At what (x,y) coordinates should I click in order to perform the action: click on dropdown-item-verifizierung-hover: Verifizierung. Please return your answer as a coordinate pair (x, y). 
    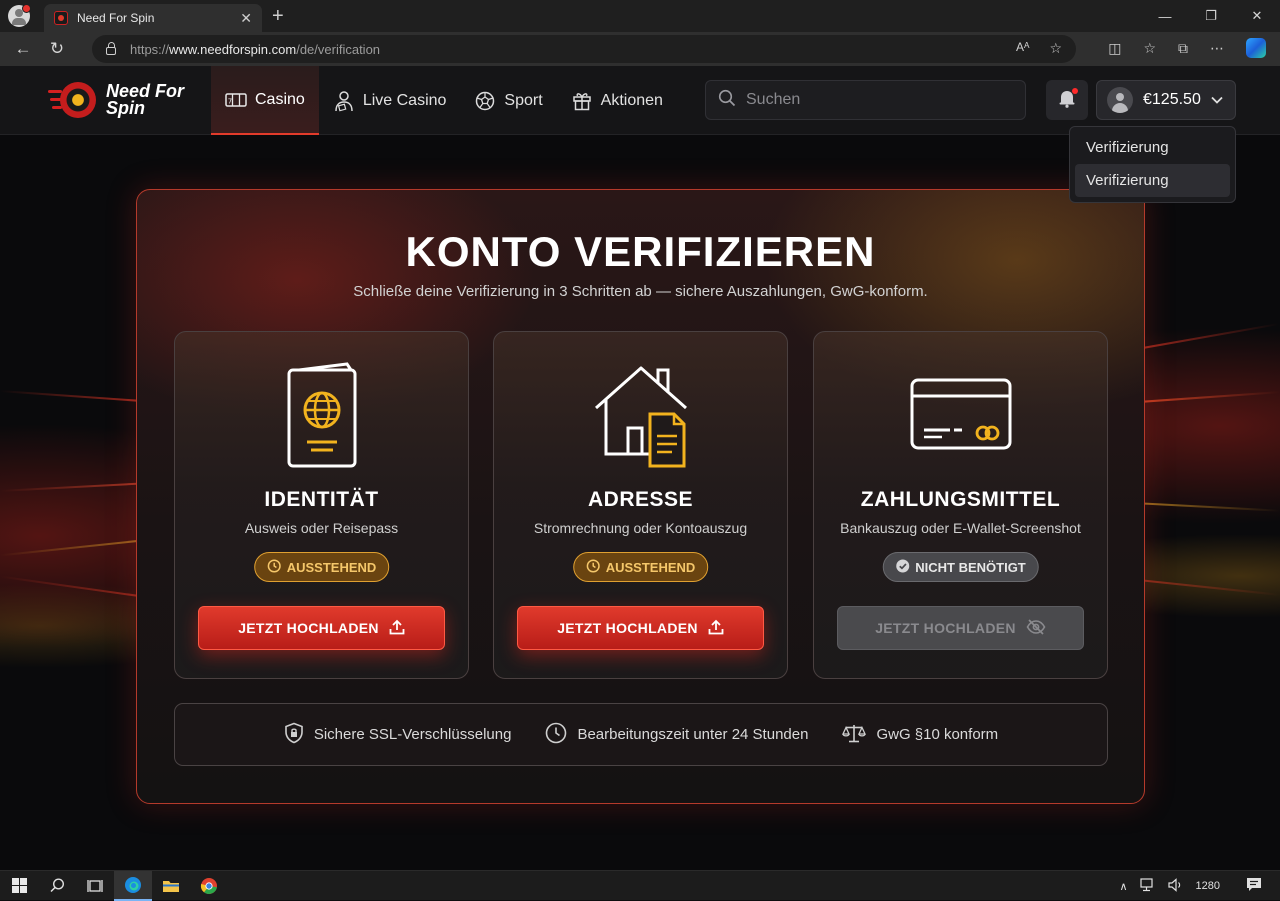
    Looking at the image, I should click on (1152, 180).